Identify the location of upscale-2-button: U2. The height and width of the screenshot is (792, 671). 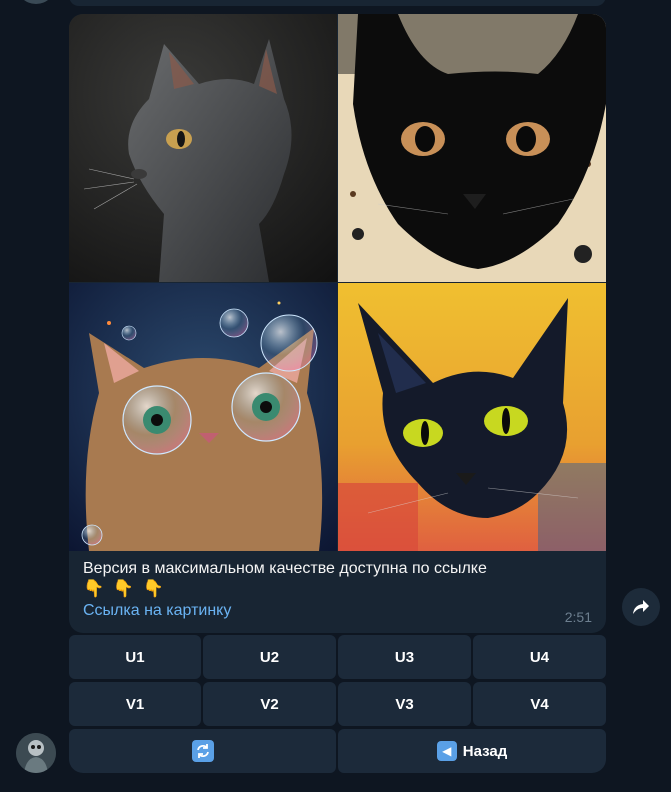
(269, 657).